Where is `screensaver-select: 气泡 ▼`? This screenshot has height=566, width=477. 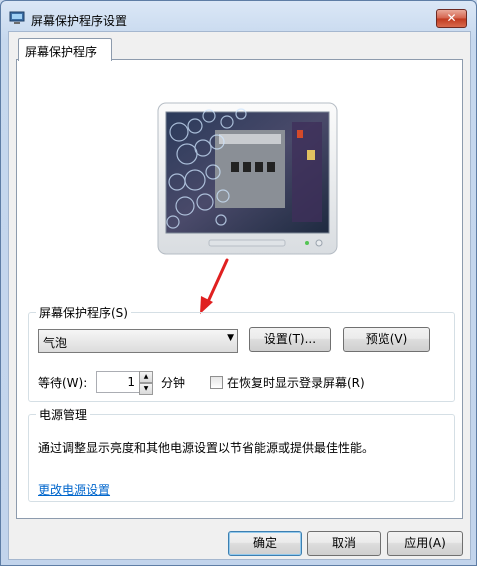 screensaver-select: 气泡 ▼ is located at coordinates (138, 341).